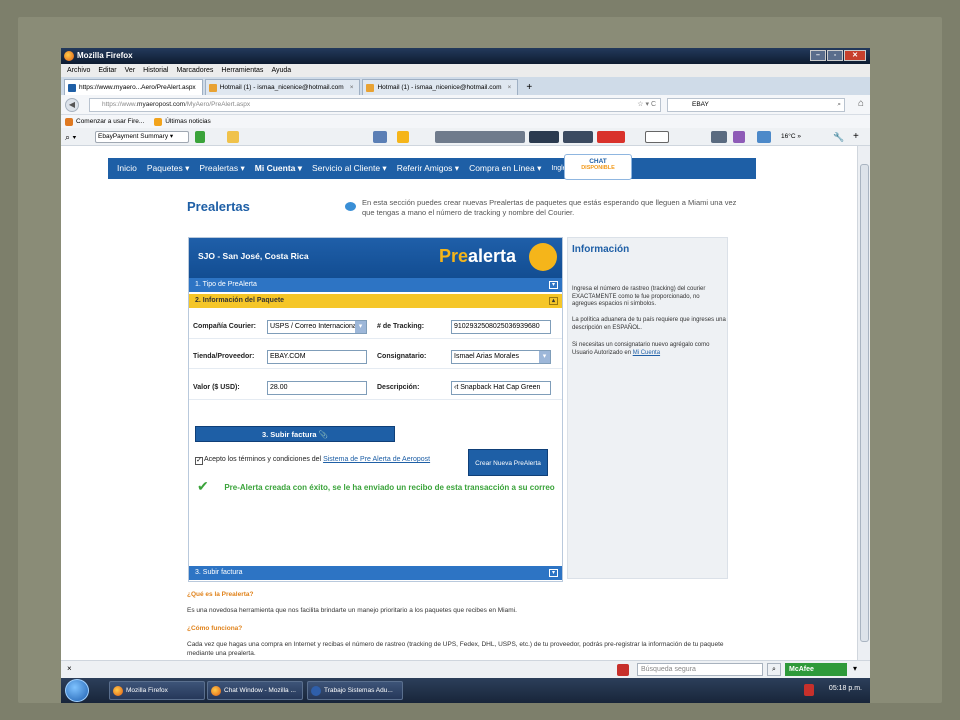 The height and width of the screenshot is (720, 960). Describe the element at coordinates (598, 167) in the screenshot. I see `chat-button: CHAT DISPONIBLE` at that location.